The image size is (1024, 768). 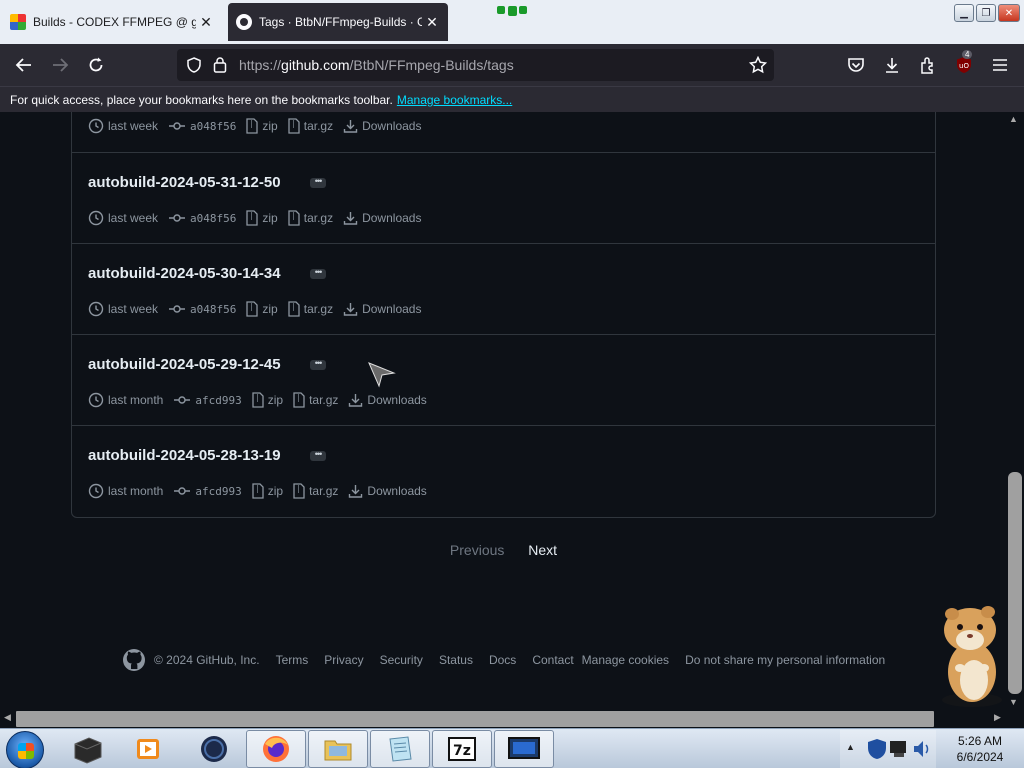 I want to click on scroll-down-arrow-icon: ▼, so click(x=1013, y=702).